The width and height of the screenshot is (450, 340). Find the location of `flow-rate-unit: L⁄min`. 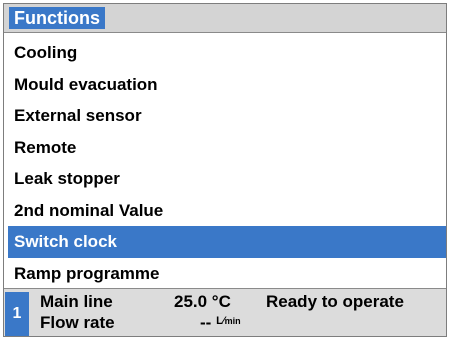

flow-rate-unit: L⁄min is located at coordinates (228, 321).